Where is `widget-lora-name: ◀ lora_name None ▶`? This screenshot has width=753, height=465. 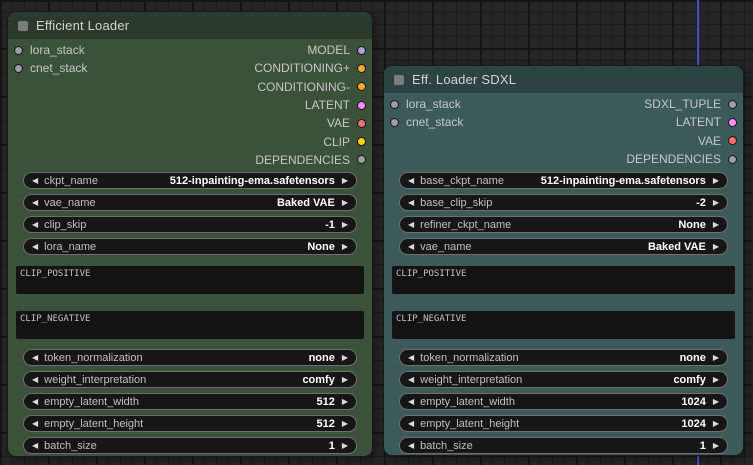 widget-lora-name: ◀ lora_name None ▶ is located at coordinates (190, 246).